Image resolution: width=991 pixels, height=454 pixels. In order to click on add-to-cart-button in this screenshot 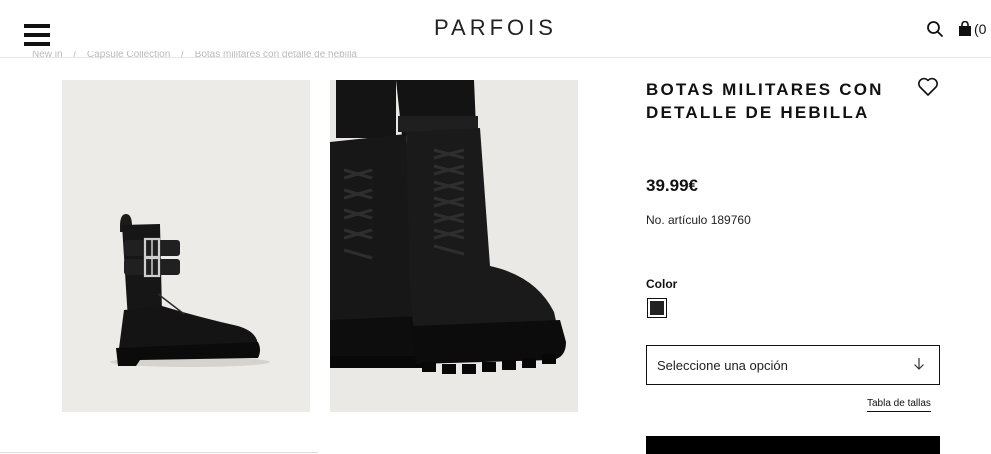, I will do `click(793, 445)`.